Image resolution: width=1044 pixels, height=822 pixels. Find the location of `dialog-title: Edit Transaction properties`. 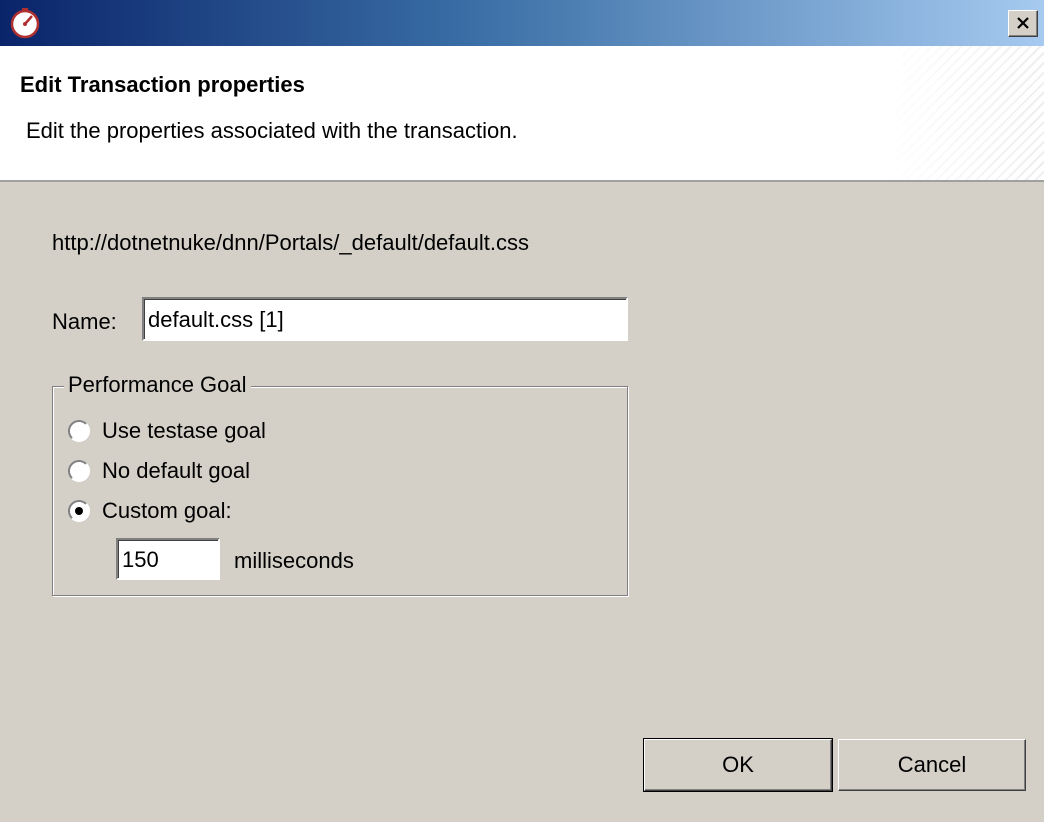

dialog-title: Edit Transaction properties is located at coordinates (162, 84).